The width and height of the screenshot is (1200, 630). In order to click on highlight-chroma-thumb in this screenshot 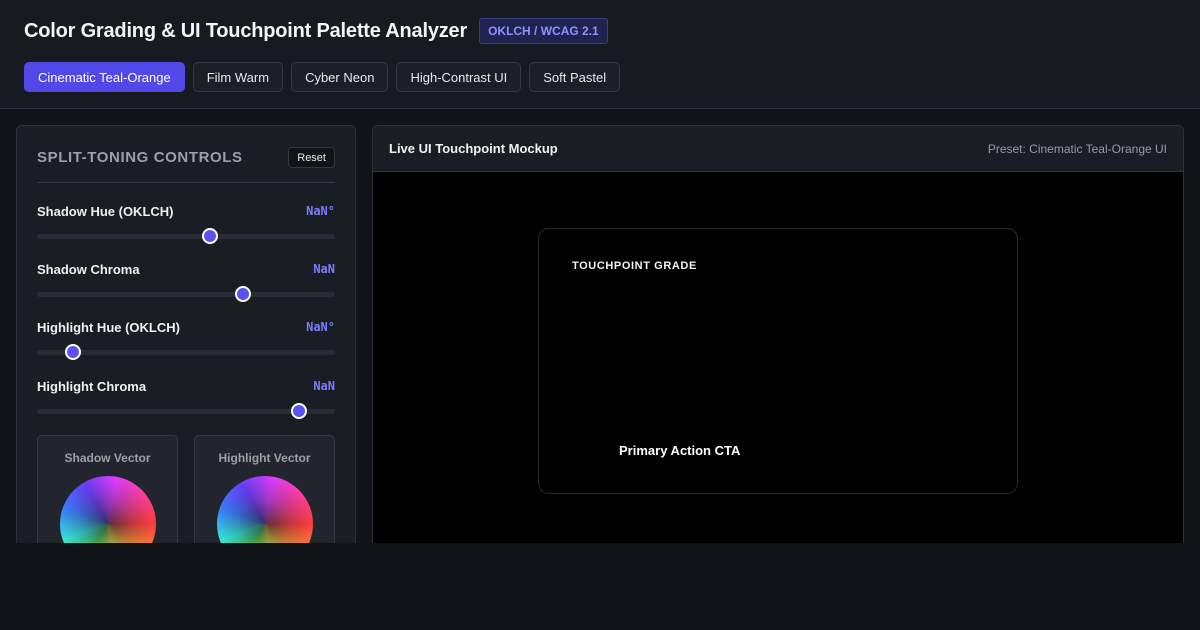, I will do `click(299, 411)`.